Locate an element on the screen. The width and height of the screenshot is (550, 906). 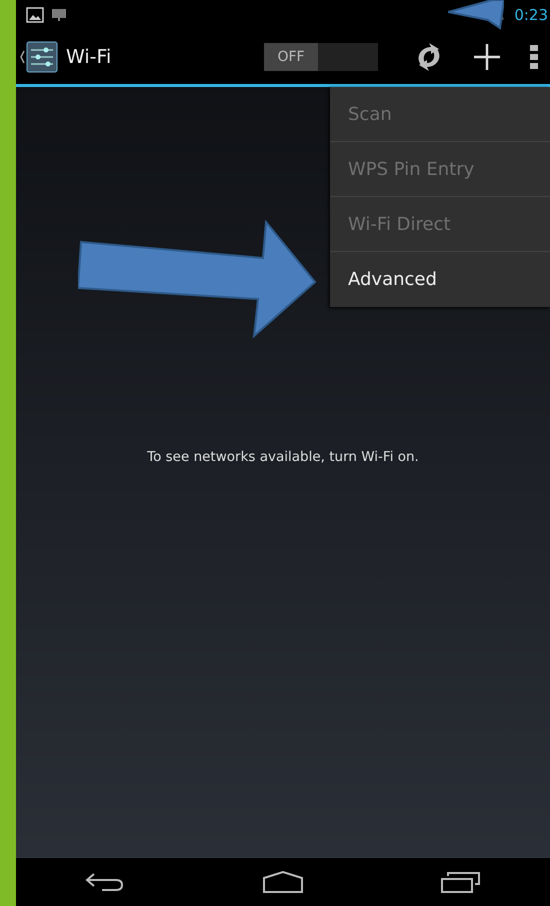
plus-icon is located at coordinates (487, 57).